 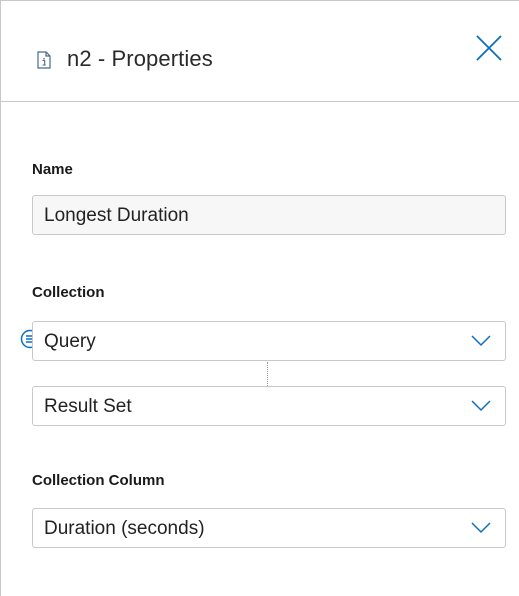 What do you see at coordinates (269, 528) in the screenshot?
I see `collection-column-select: Duration (seconds)` at bounding box center [269, 528].